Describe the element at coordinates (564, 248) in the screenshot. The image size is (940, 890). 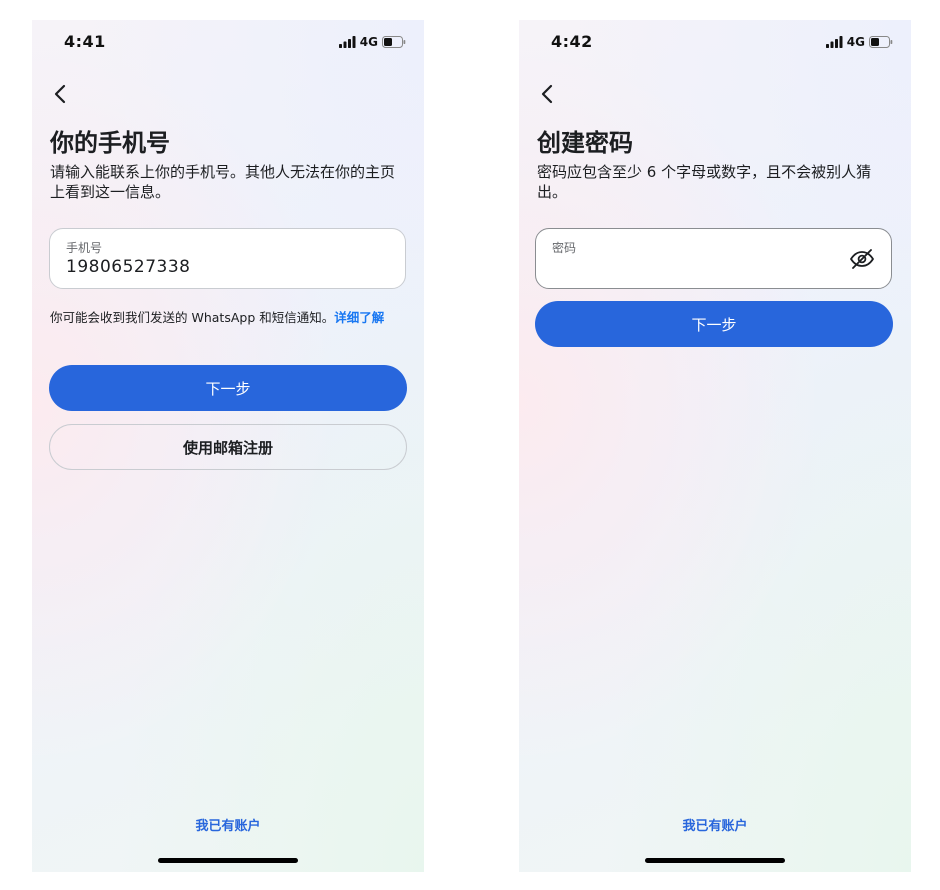
I see `password-label: 密码` at that location.